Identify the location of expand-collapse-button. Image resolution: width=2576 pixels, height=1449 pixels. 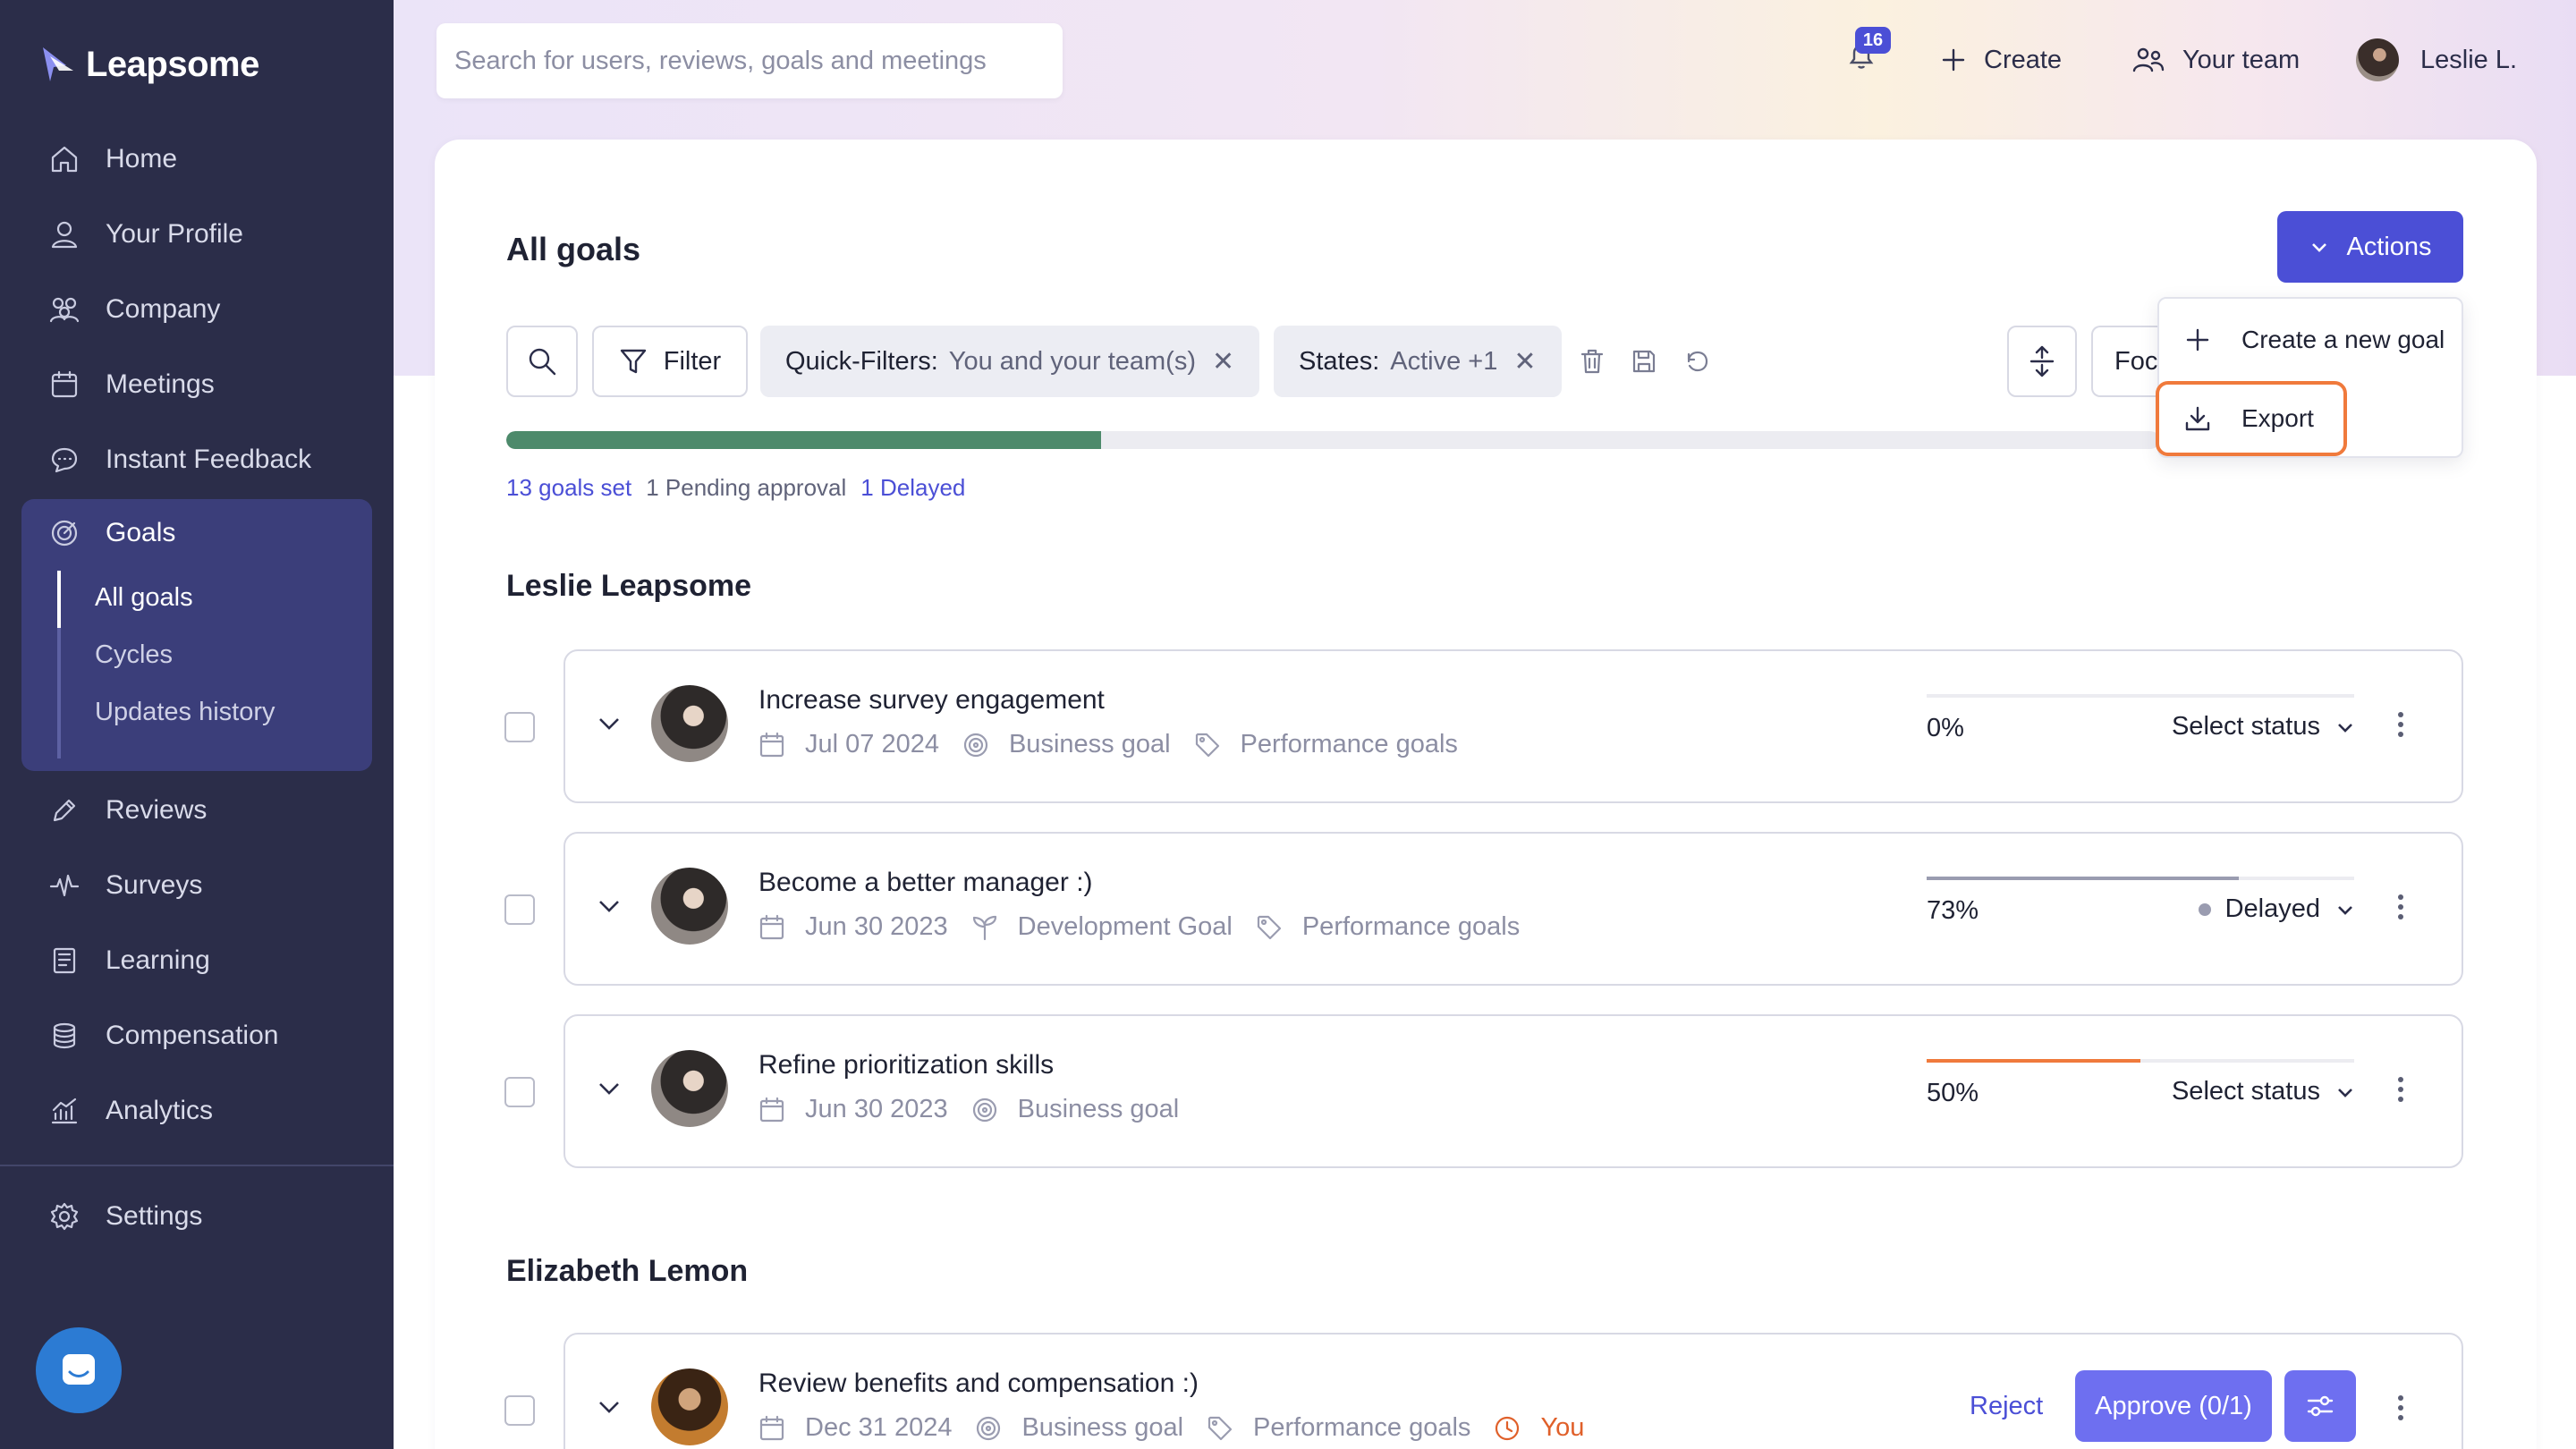
(2042, 361).